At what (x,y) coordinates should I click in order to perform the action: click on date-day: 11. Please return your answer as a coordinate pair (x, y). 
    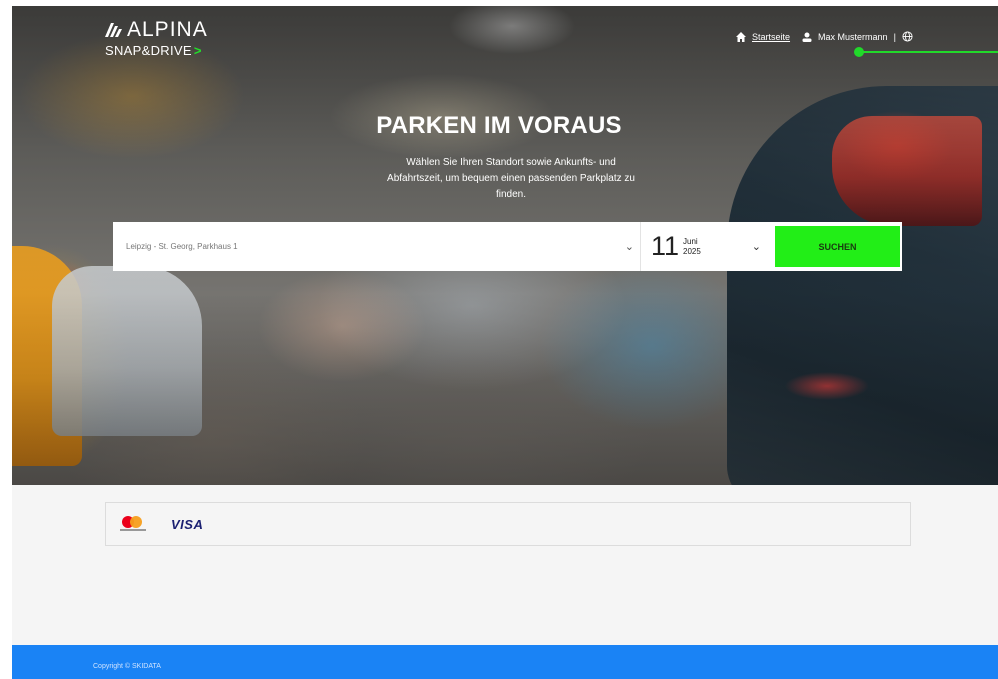
    Looking at the image, I should click on (665, 246).